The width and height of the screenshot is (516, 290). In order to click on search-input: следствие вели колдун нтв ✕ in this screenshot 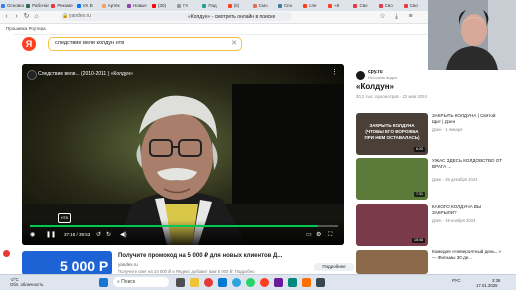, I will do `click(145, 44)`.